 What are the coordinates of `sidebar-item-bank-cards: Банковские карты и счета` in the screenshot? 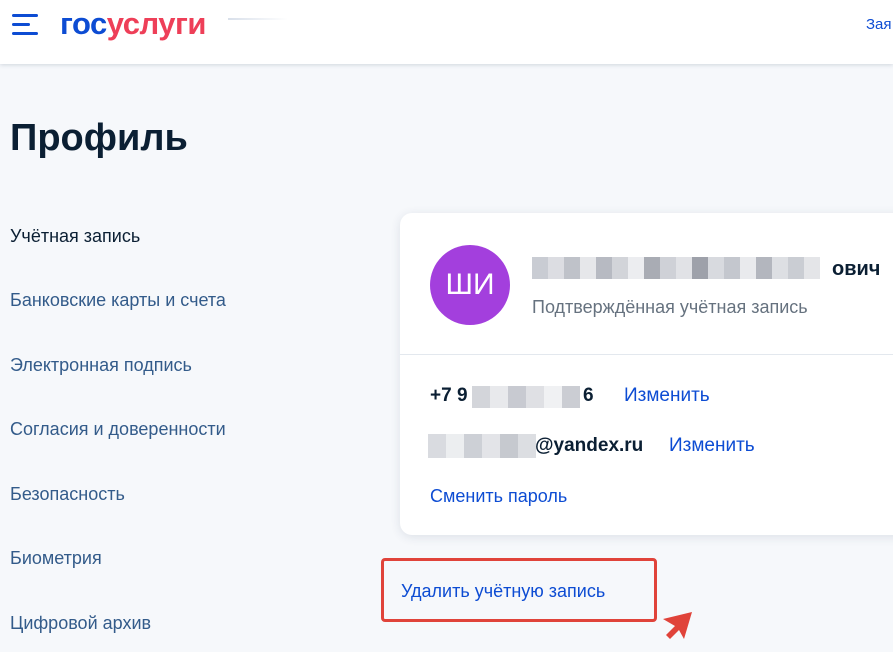 It's located at (118, 300).